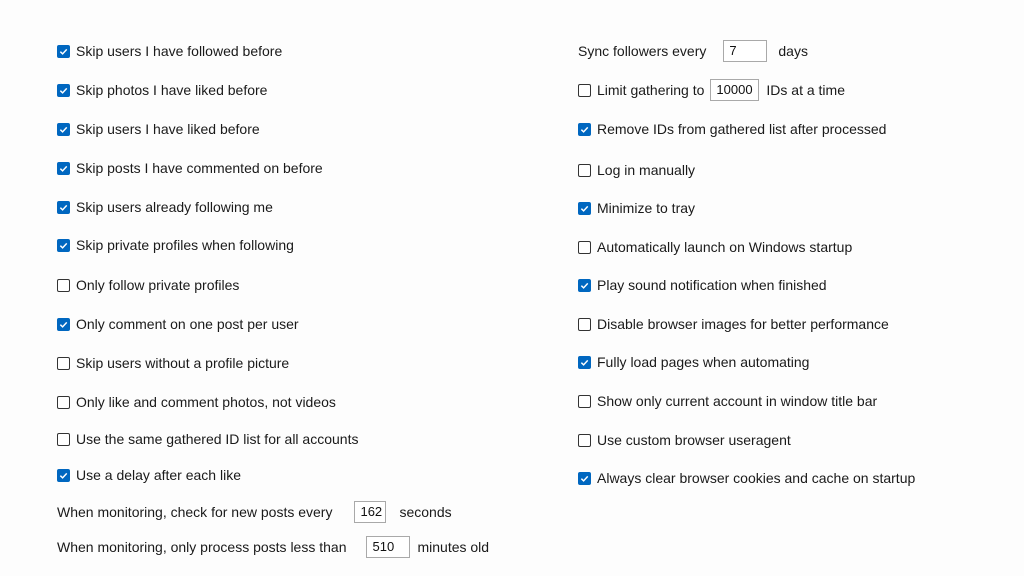  What do you see at coordinates (172, 90) in the screenshot?
I see `option-label: Skip photos I have liked before` at bounding box center [172, 90].